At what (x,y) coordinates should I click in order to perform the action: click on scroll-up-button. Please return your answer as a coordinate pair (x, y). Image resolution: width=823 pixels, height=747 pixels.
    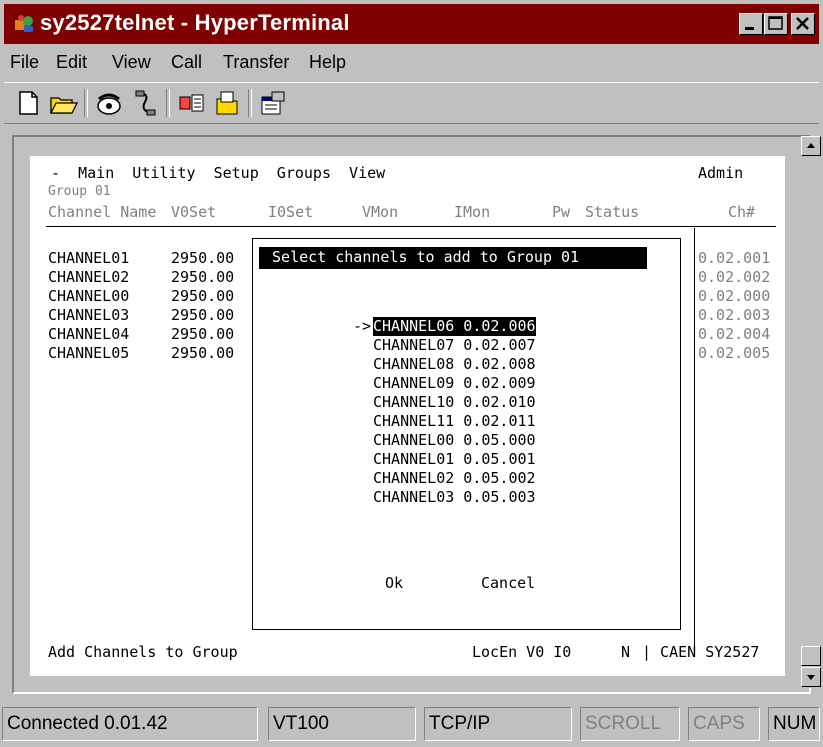
    Looking at the image, I should click on (811, 146).